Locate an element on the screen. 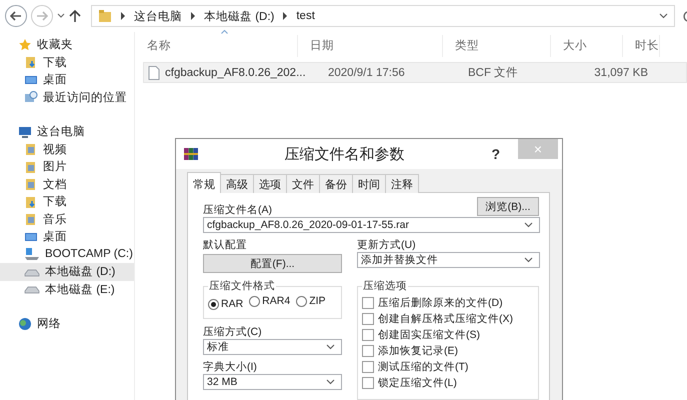 The width and height of the screenshot is (687, 400). group-title: 压缩文件格式 is located at coordinates (242, 286).